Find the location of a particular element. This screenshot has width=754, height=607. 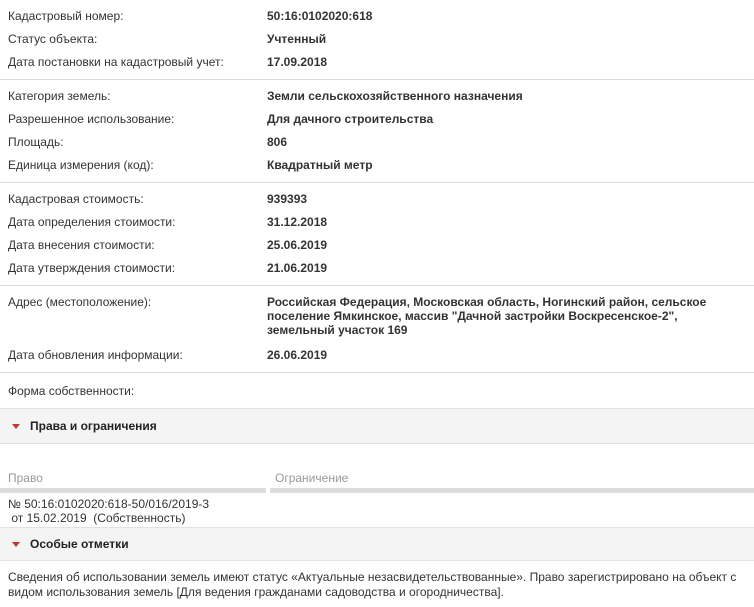

unit-value: Квадратный метр is located at coordinates (320, 165).